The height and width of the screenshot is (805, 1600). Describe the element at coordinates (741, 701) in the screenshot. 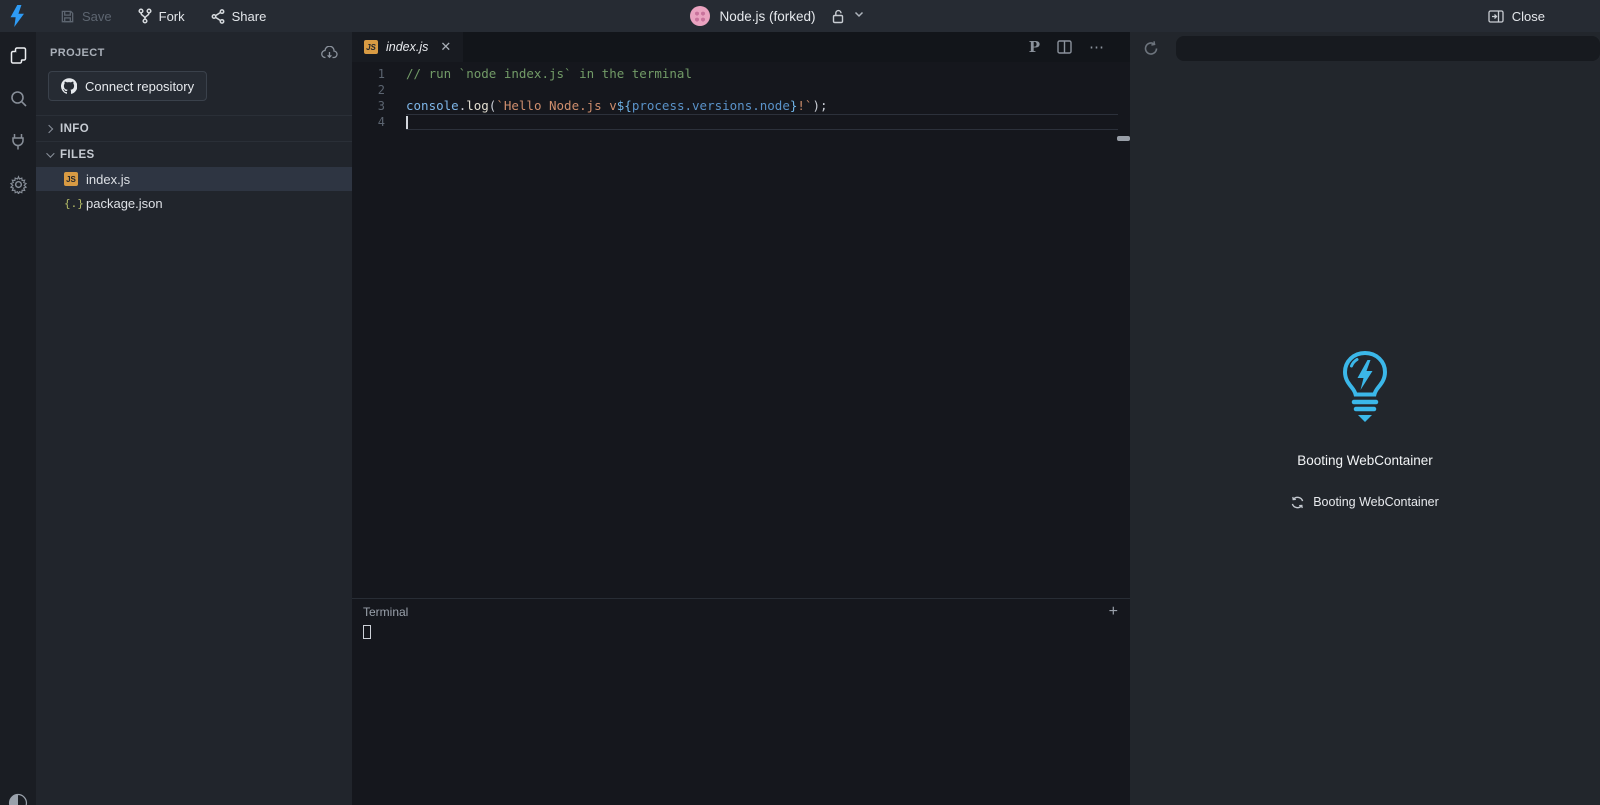

I see `terminal-panel: Terminal +` at that location.